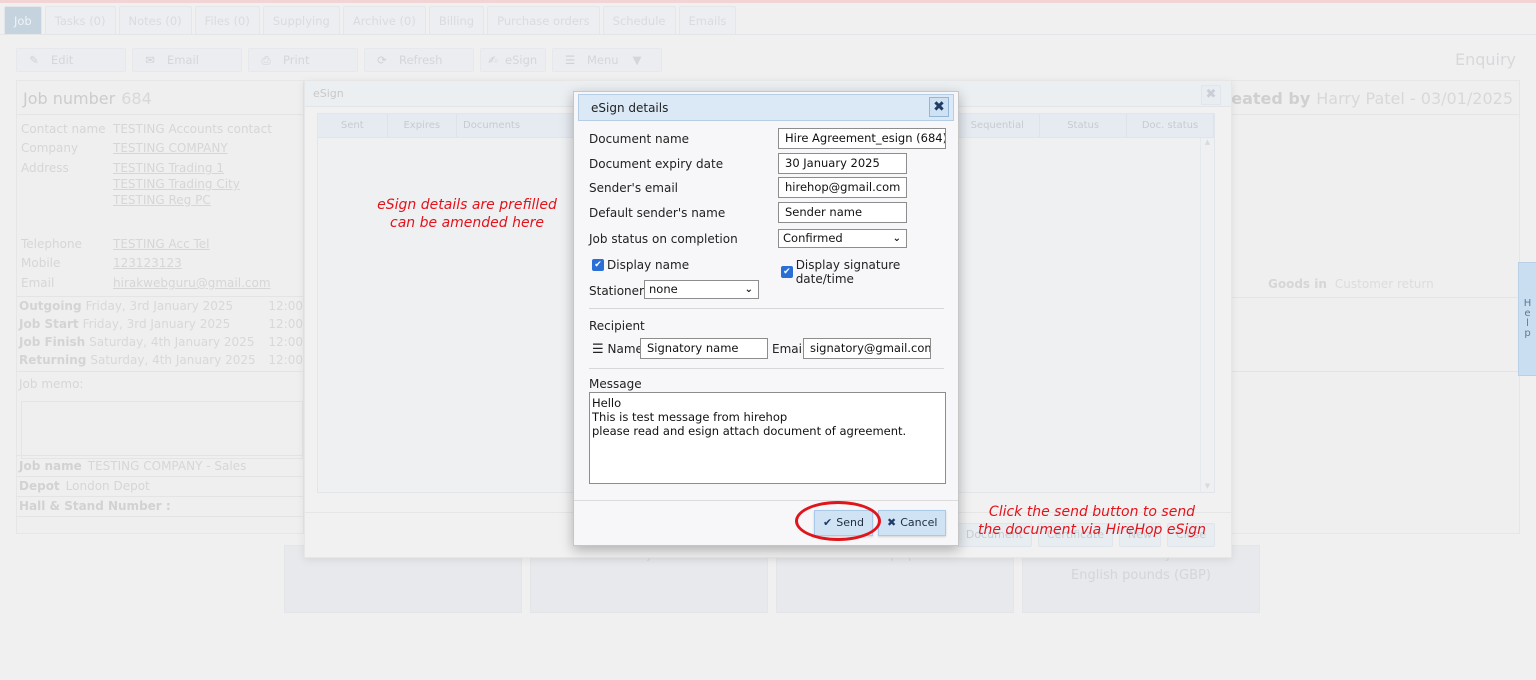 The height and width of the screenshot is (680, 1536). What do you see at coordinates (456, 20) in the screenshot?
I see `tab-billing: Billing` at bounding box center [456, 20].